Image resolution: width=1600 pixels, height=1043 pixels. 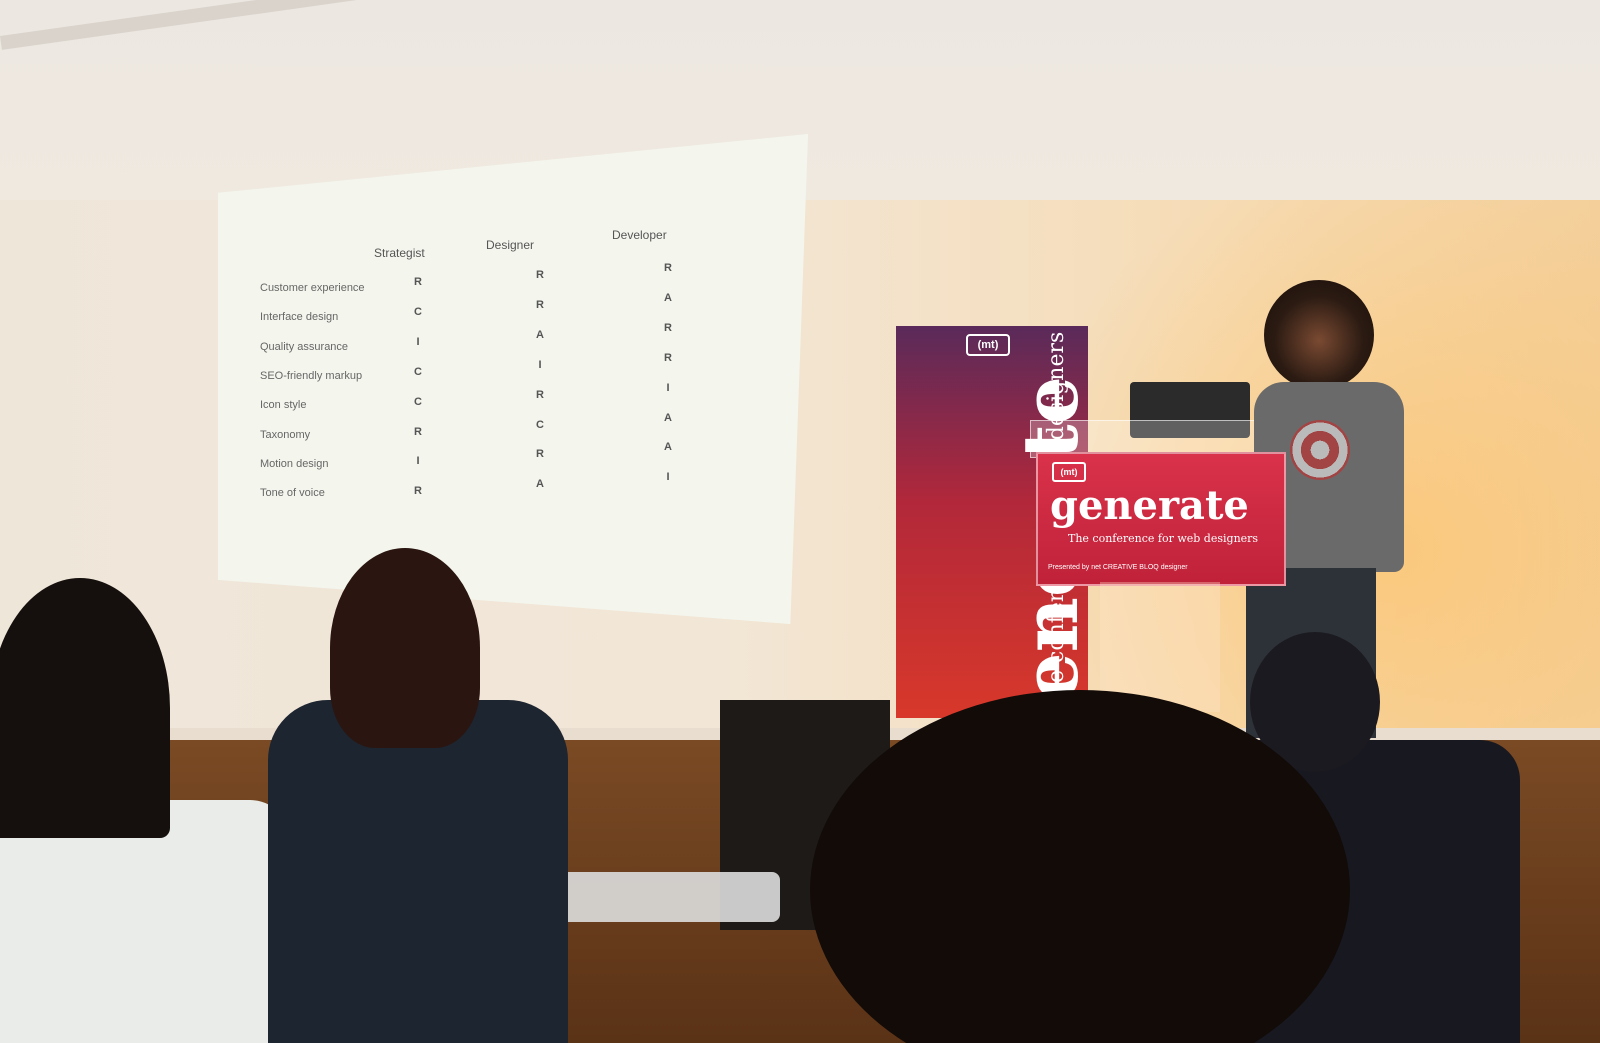 What do you see at coordinates (418, 871) in the screenshot?
I see `audience-member-body` at bounding box center [418, 871].